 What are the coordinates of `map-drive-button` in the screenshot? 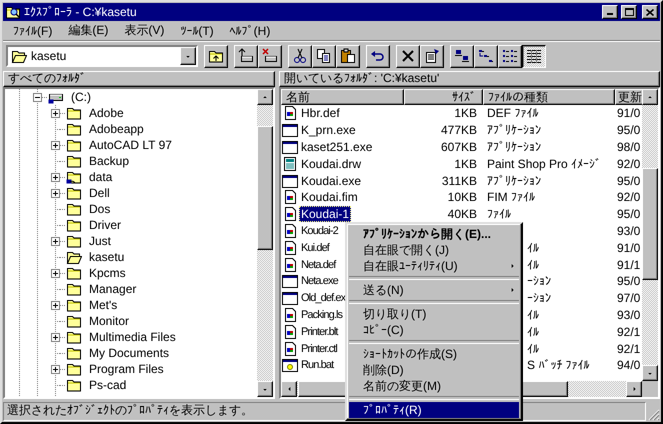 It's located at (246, 56).